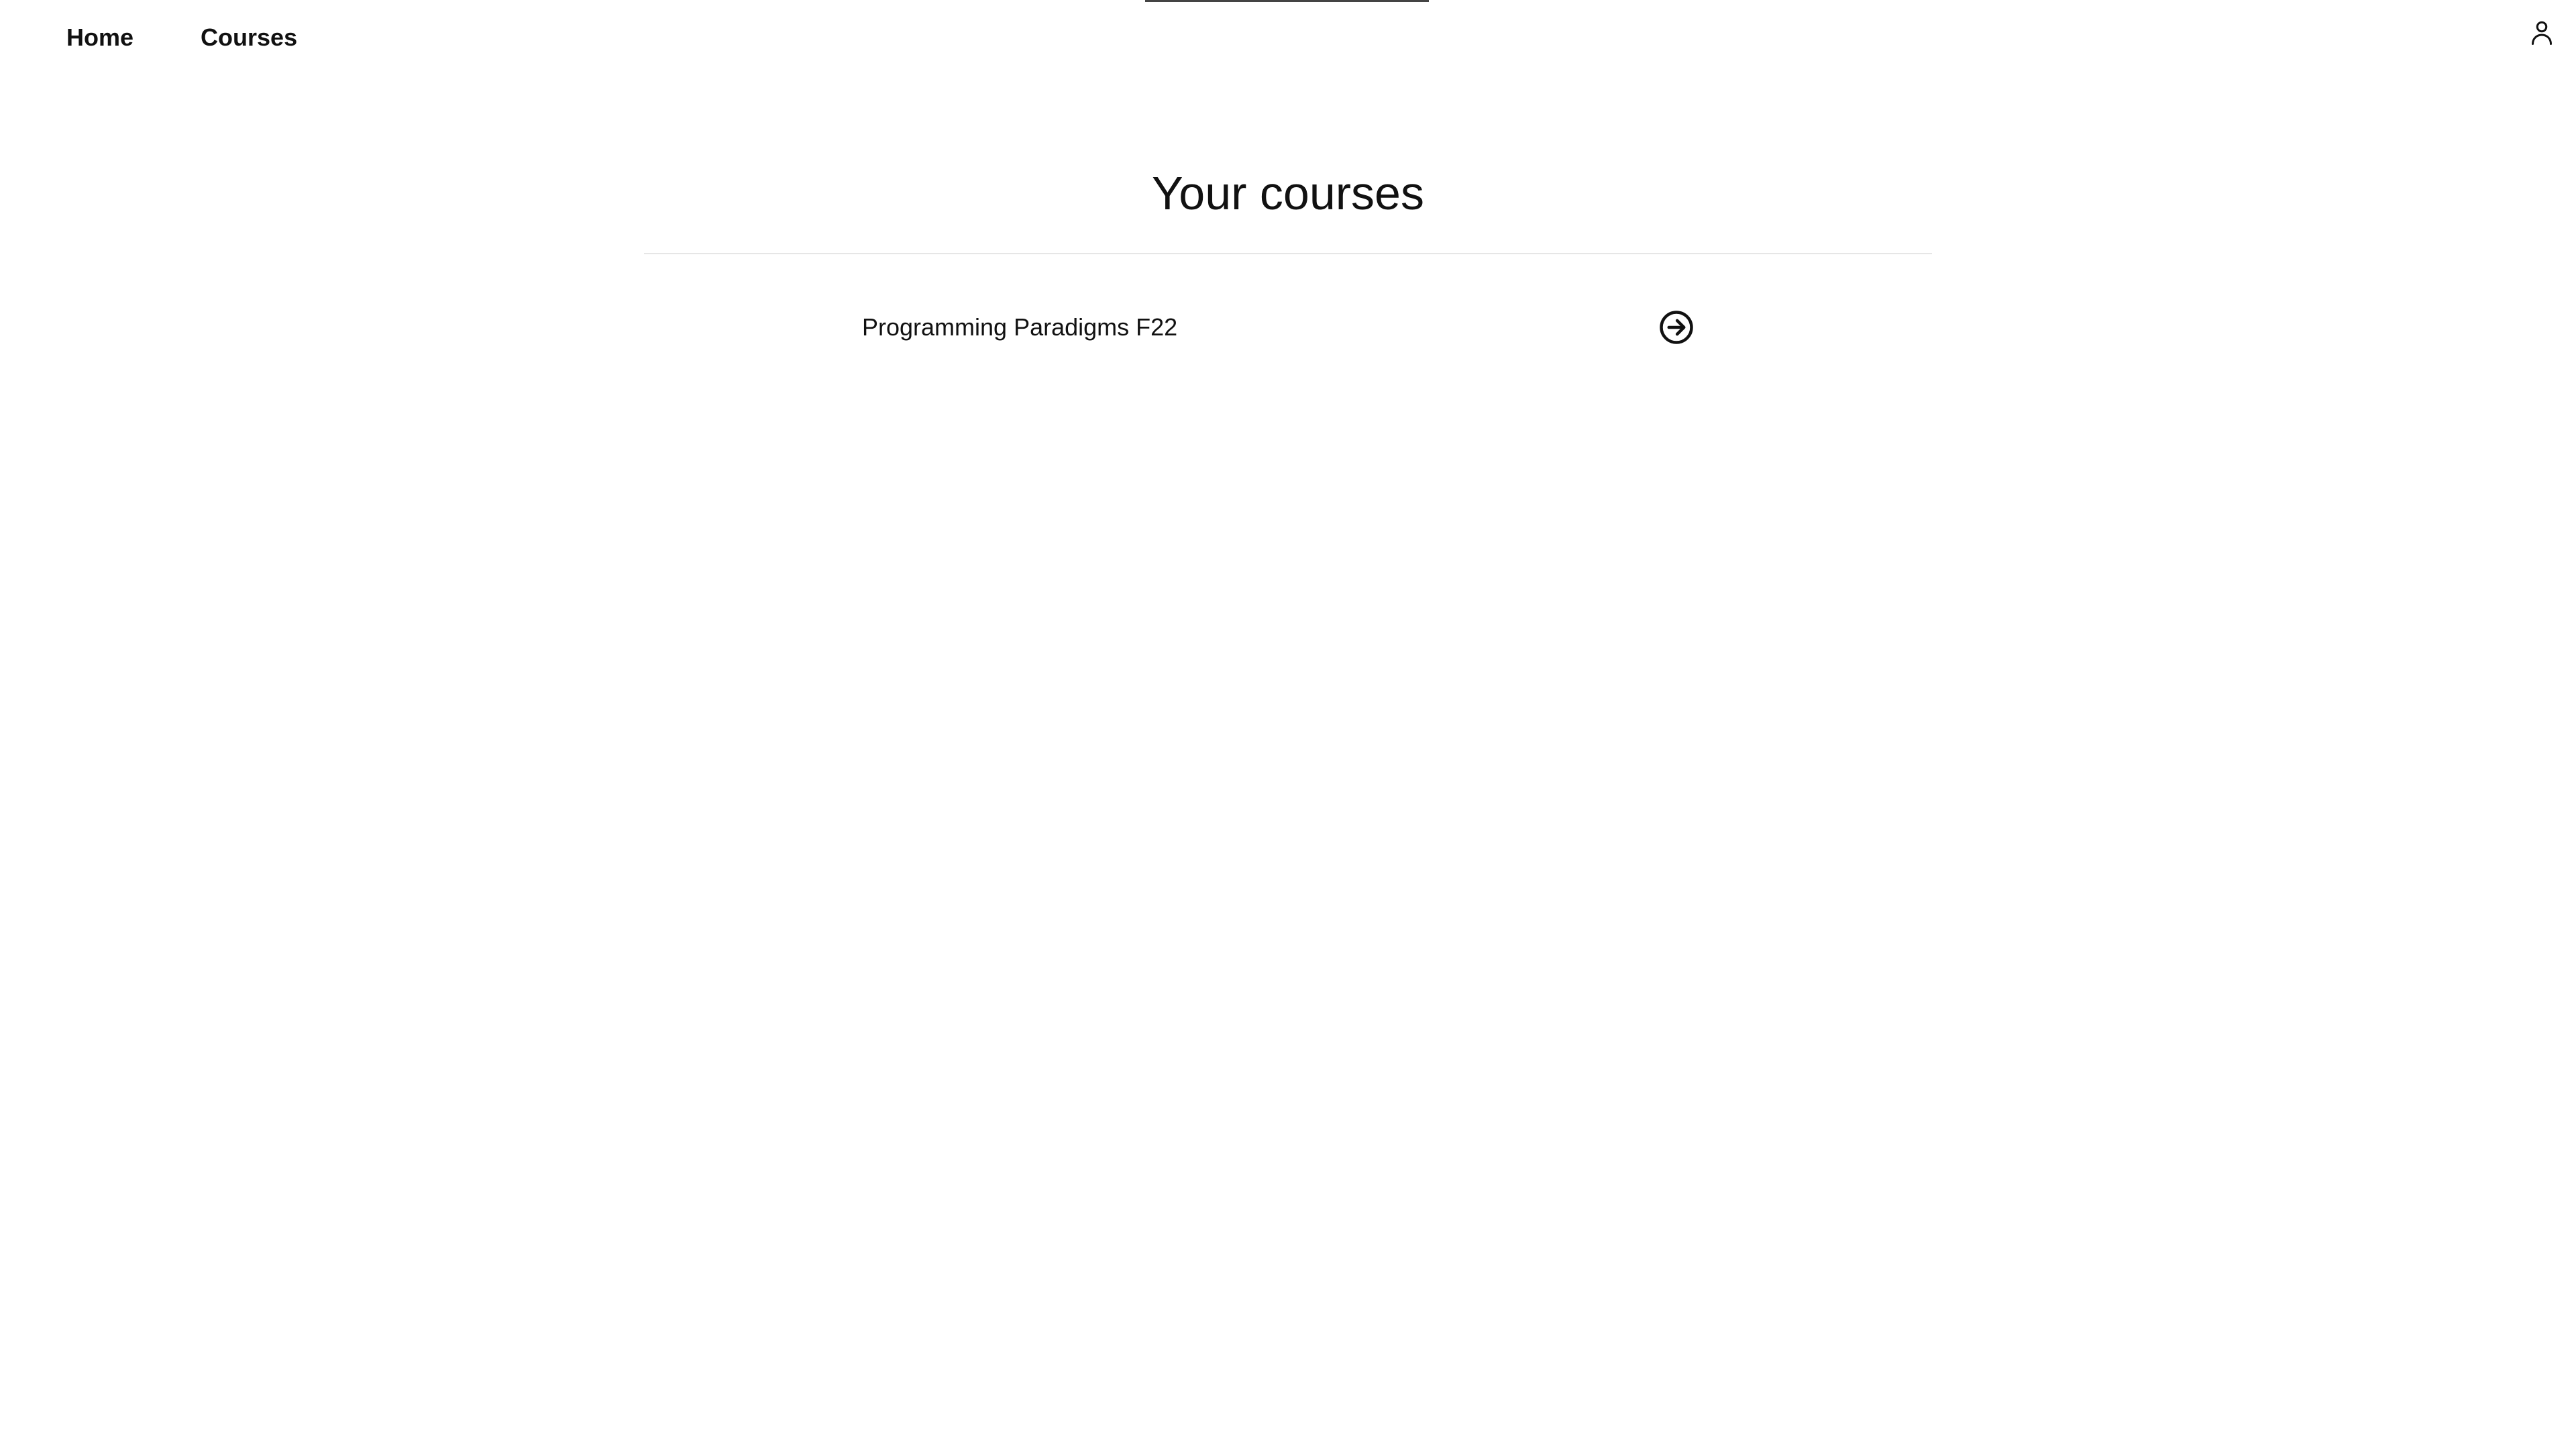  What do you see at coordinates (1288, 253) in the screenshot?
I see `title-divider` at bounding box center [1288, 253].